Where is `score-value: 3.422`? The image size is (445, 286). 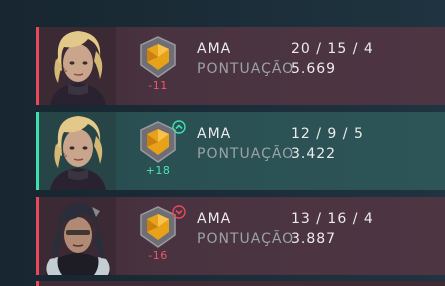 score-value: 3.422 is located at coordinates (314, 154).